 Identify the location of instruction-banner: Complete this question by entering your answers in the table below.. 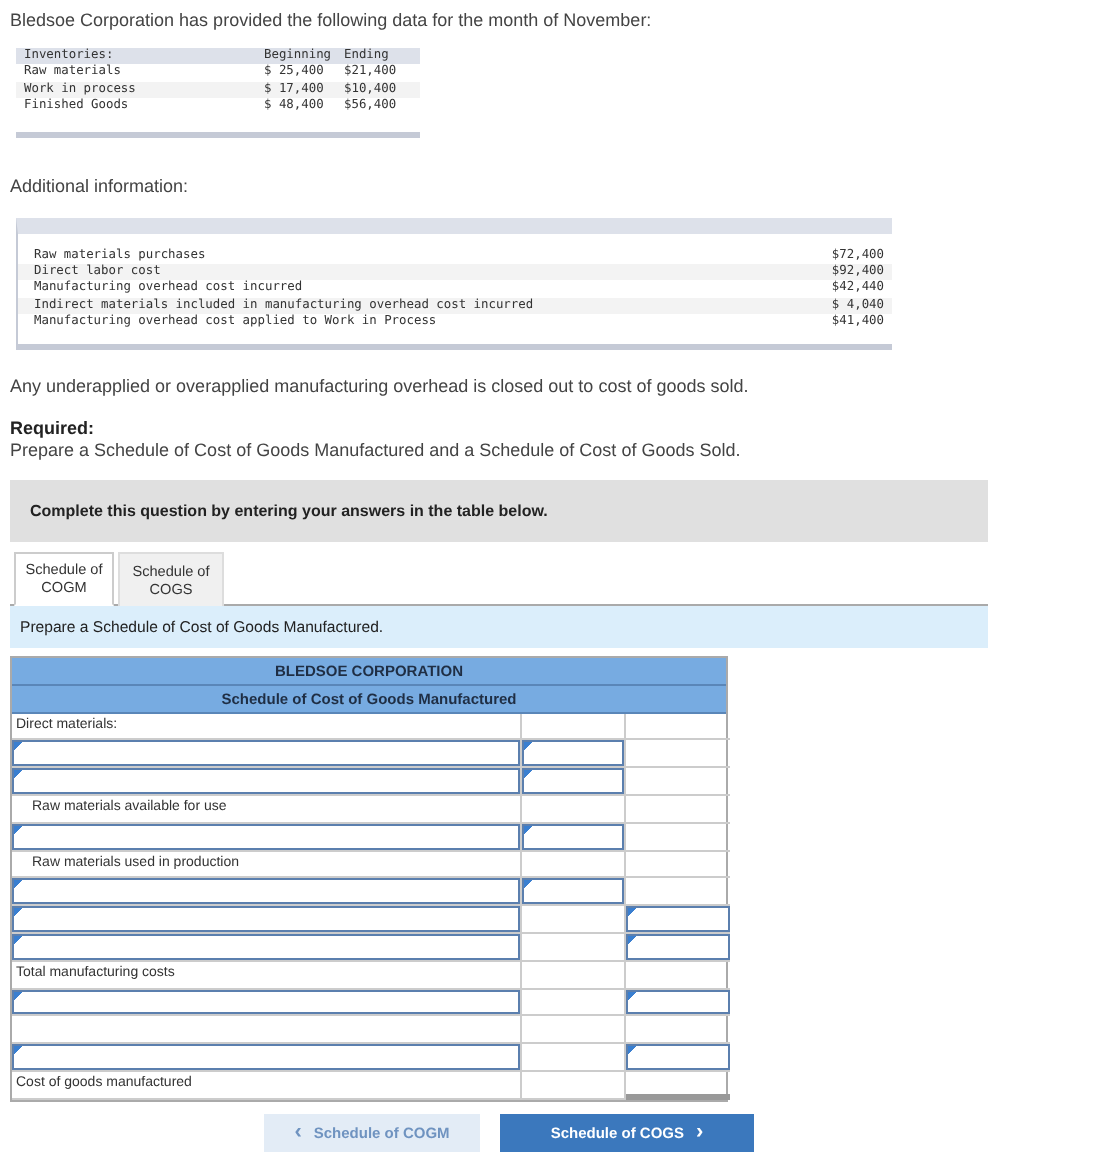
(499, 510).